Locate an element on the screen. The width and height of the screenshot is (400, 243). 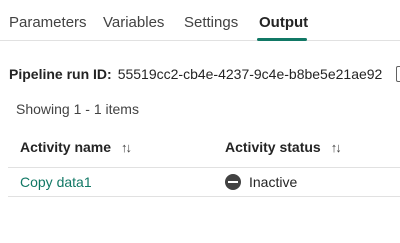
pipeline-run-id-value: 55519cc2-cb4e-4237-9c4e-b8be5e21ae92 is located at coordinates (250, 74).